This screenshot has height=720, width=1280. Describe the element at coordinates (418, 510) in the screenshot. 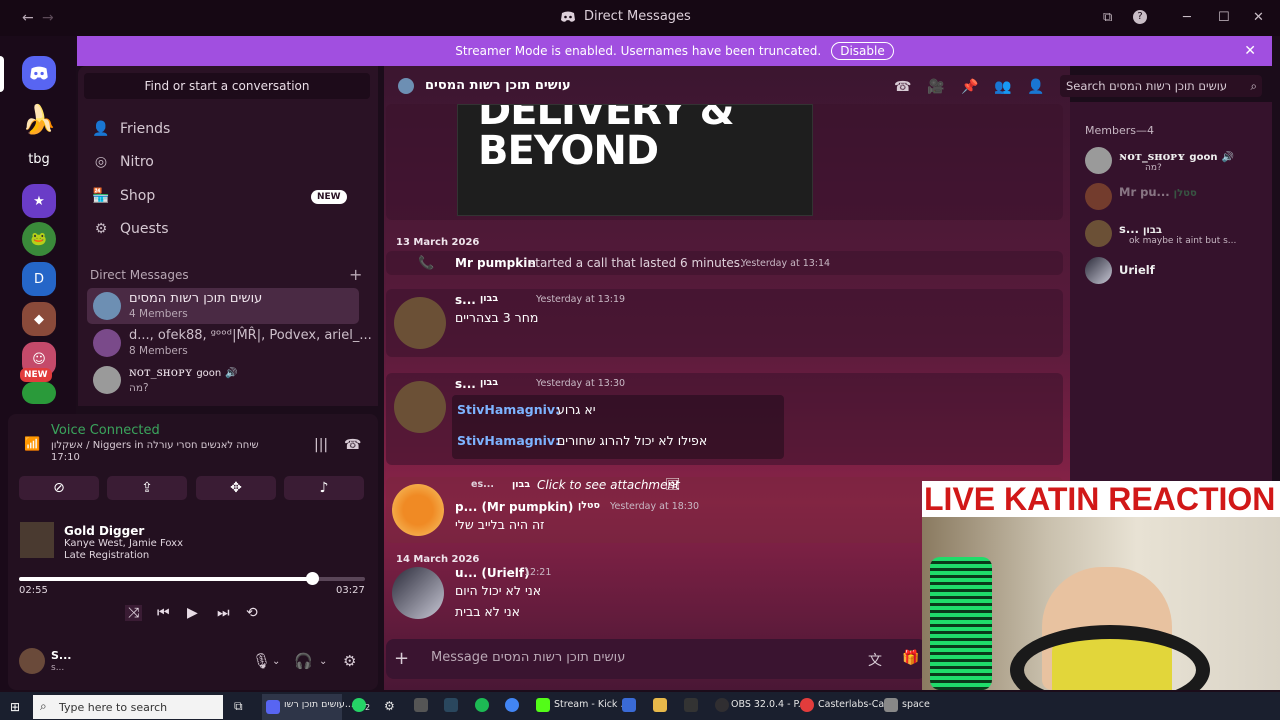

I see `pumpkin-avatar` at that location.